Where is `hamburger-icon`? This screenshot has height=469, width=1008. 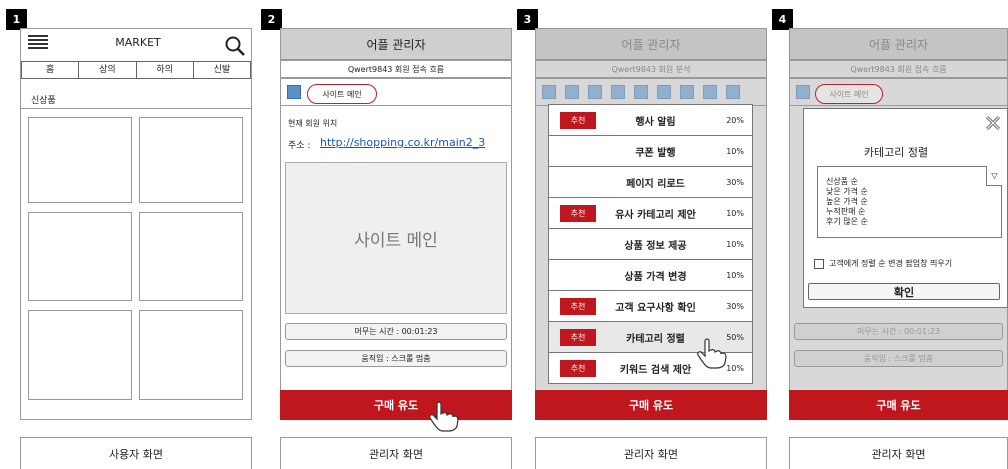
hamburger-icon is located at coordinates (38, 43).